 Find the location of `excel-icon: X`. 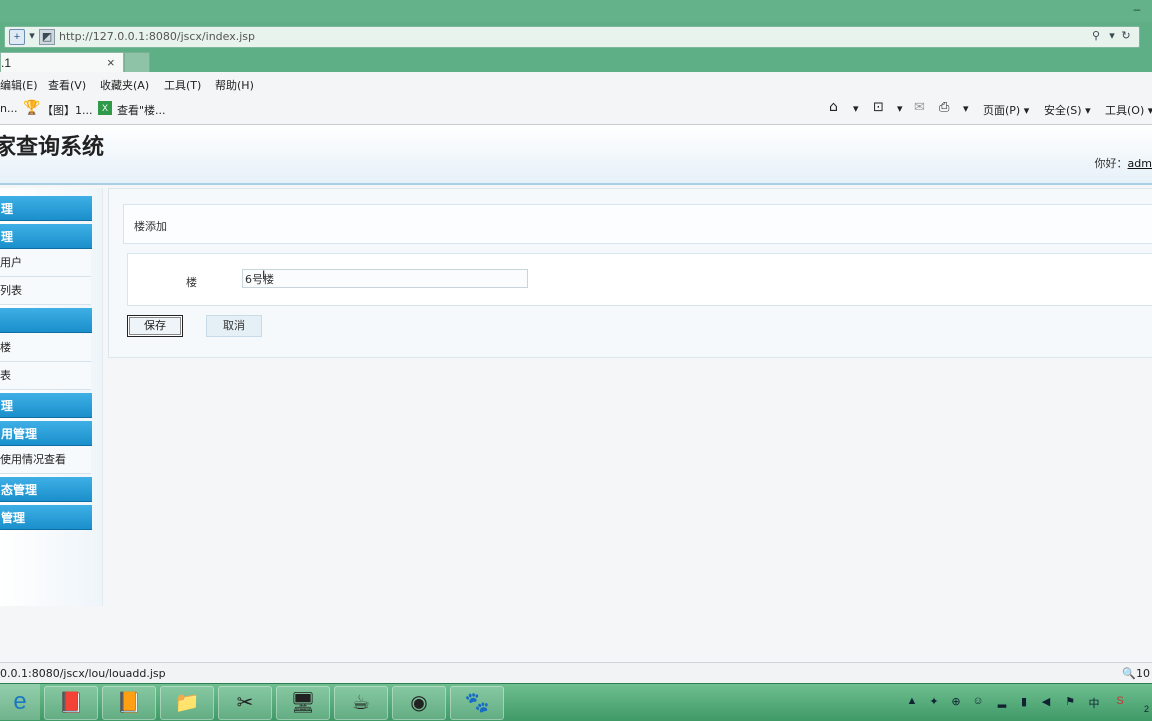

excel-icon: X is located at coordinates (105, 108).